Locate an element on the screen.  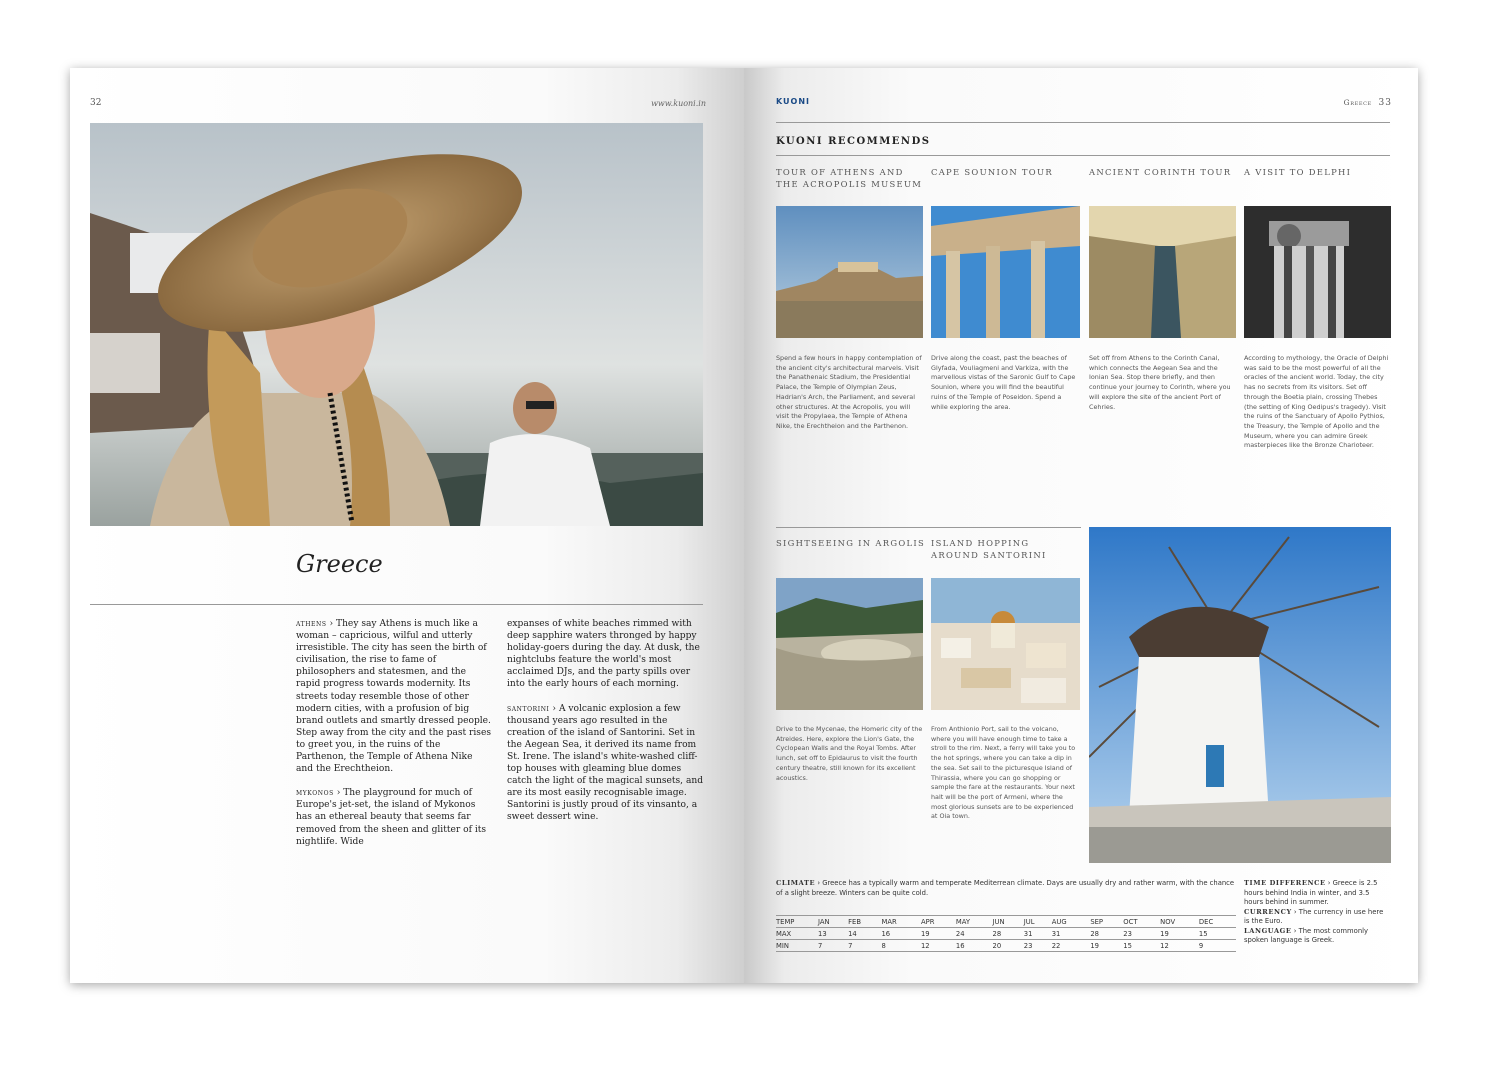
table-cell: MAR is located at coordinates (901, 921).